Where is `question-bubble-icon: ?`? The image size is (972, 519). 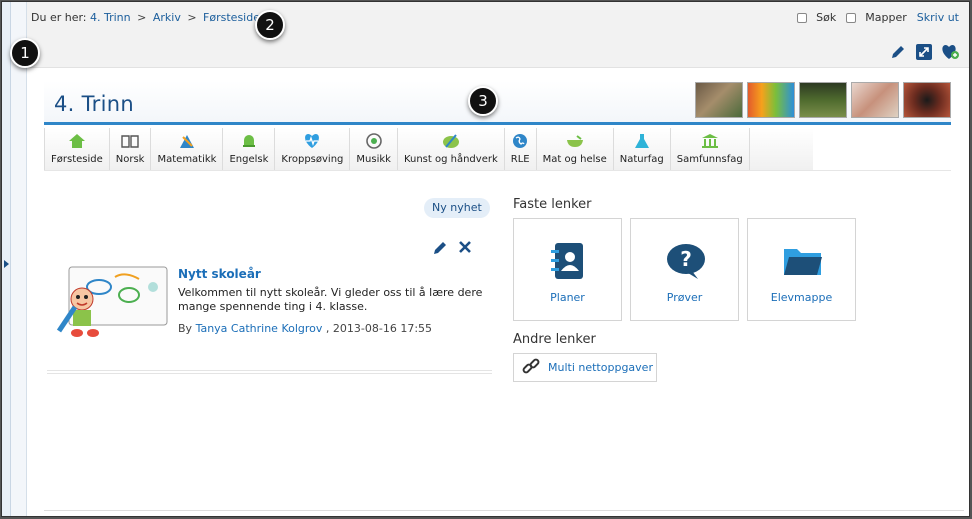
question-bubble-icon: ? is located at coordinates (686, 261).